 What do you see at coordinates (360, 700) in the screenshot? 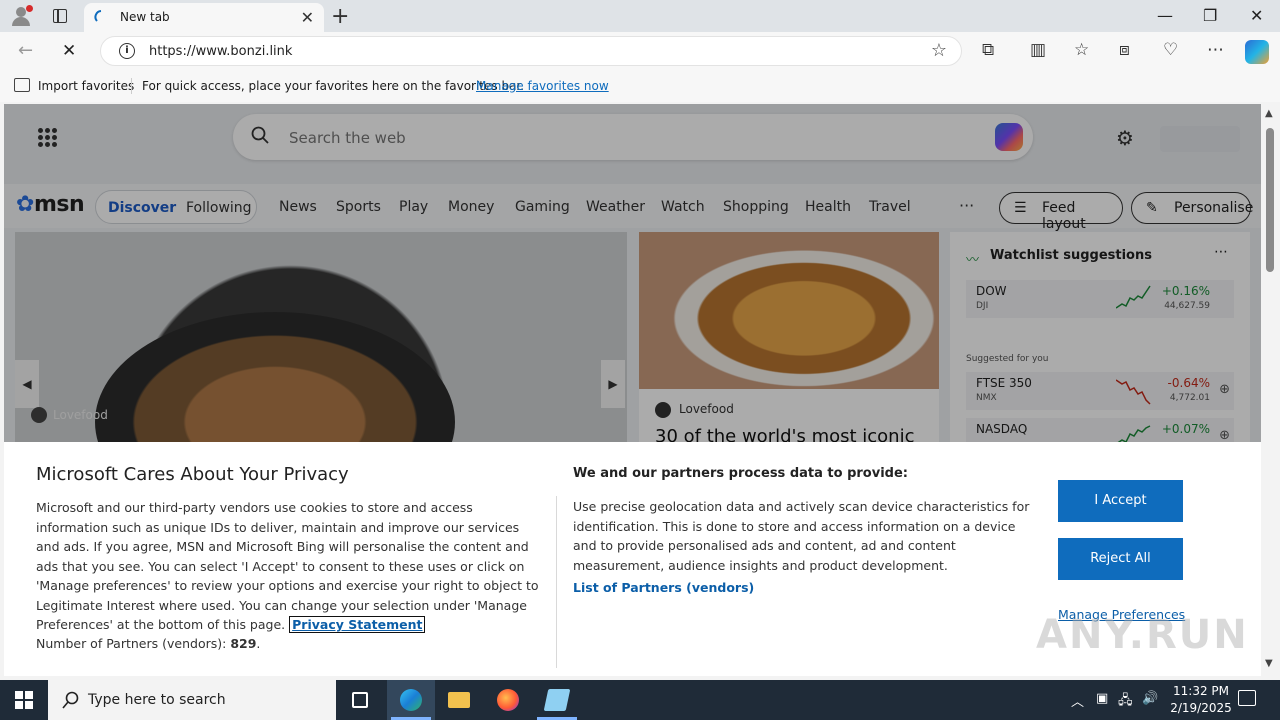
I see `task-view-icon` at bounding box center [360, 700].